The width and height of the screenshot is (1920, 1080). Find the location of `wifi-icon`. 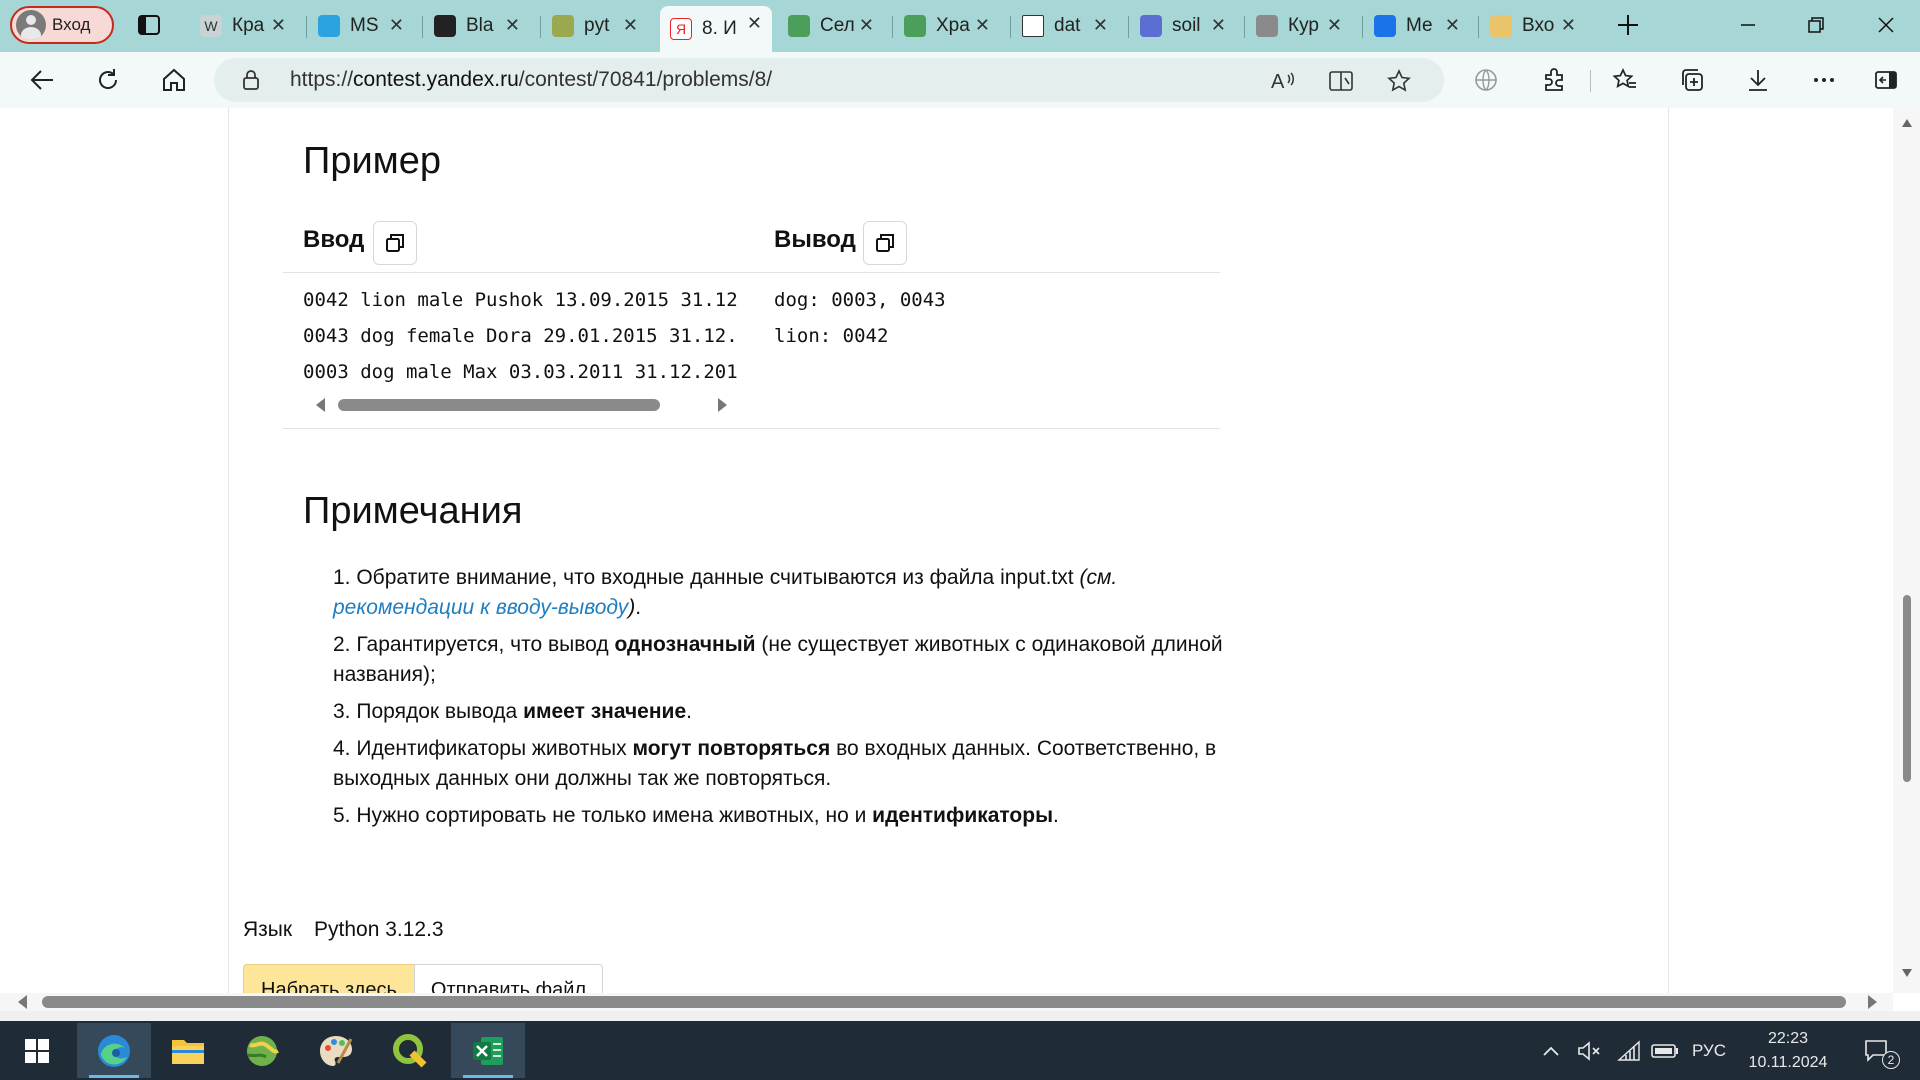

wifi-icon is located at coordinates (1629, 1050).